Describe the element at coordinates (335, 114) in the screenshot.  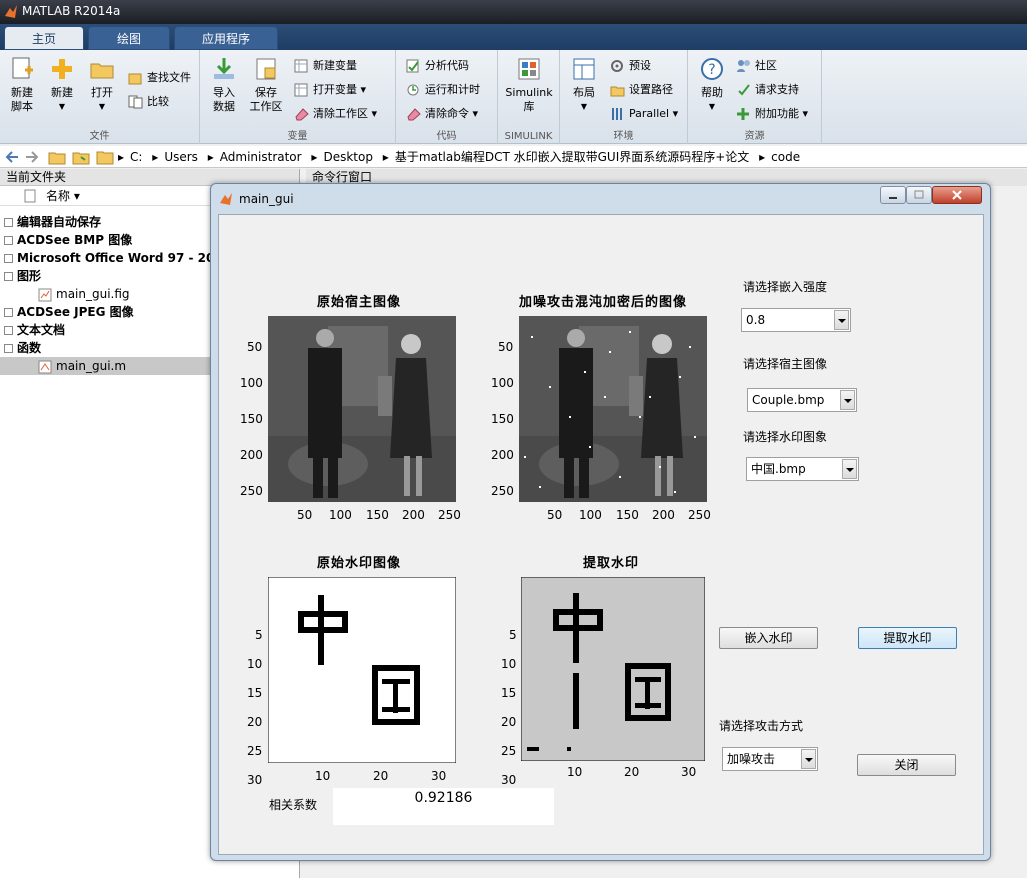
I see `clear-workspace-button: 清除工作区 ▾` at that location.